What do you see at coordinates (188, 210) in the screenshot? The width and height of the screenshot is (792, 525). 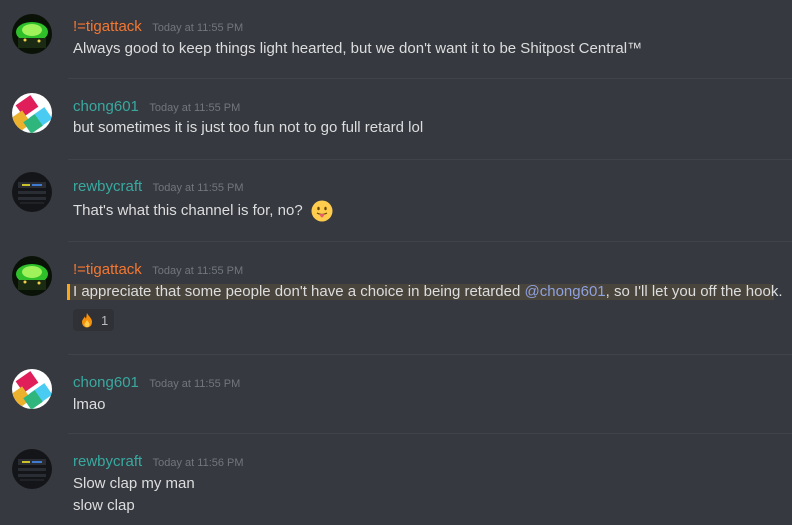 I see `message-text-content: That's what this channel is for, no?` at bounding box center [188, 210].